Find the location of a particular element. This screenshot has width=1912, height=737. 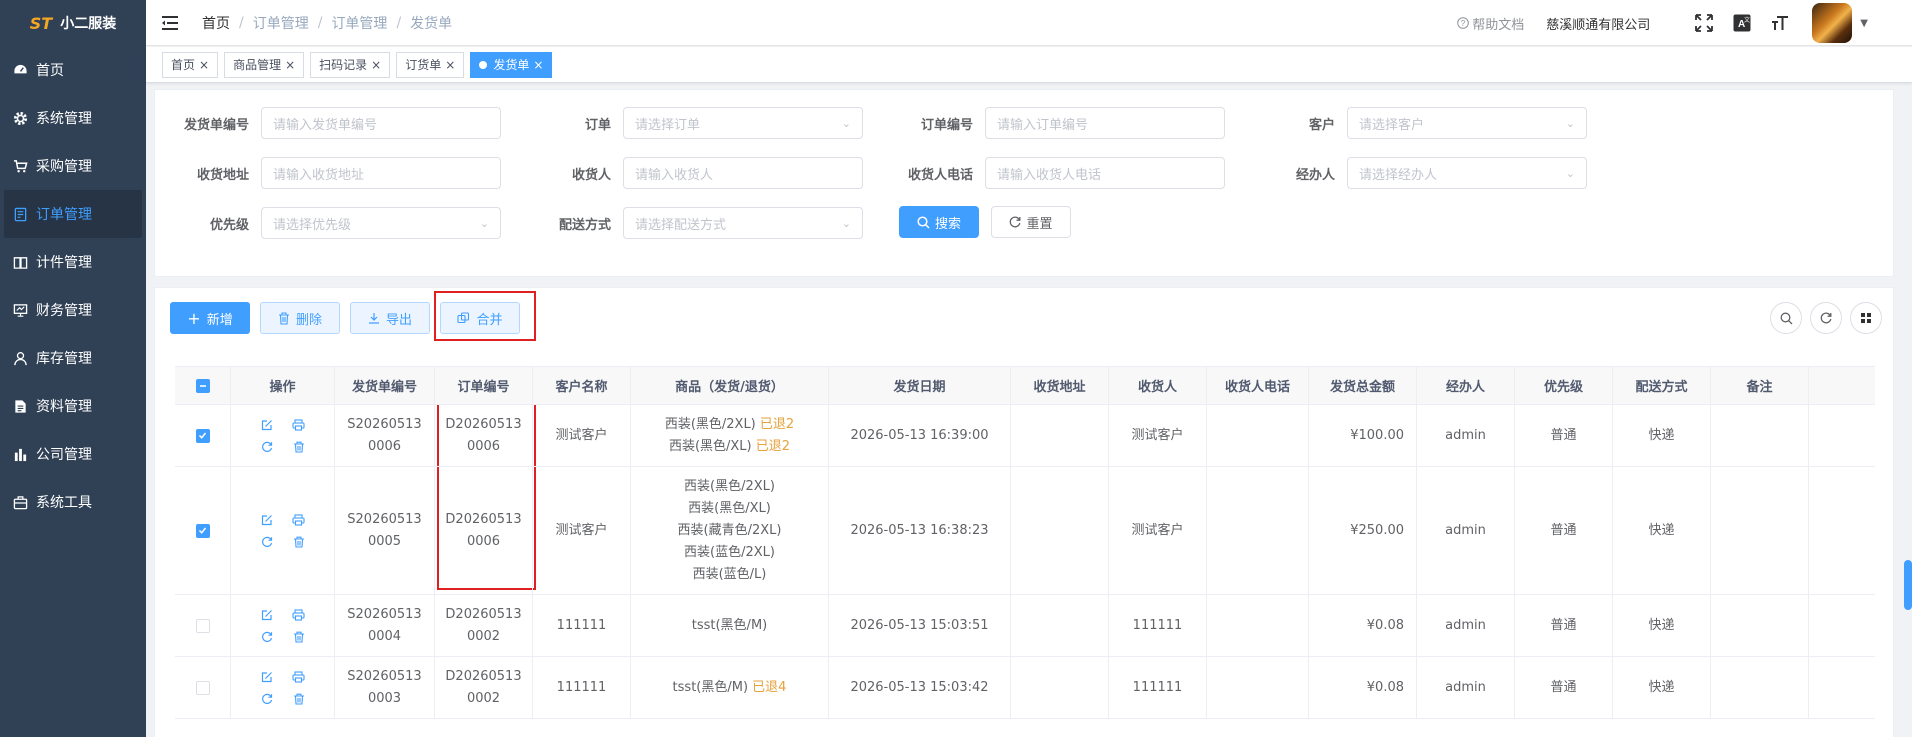

help-docs-link: ? 帮助文档 is located at coordinates (1490, 23).